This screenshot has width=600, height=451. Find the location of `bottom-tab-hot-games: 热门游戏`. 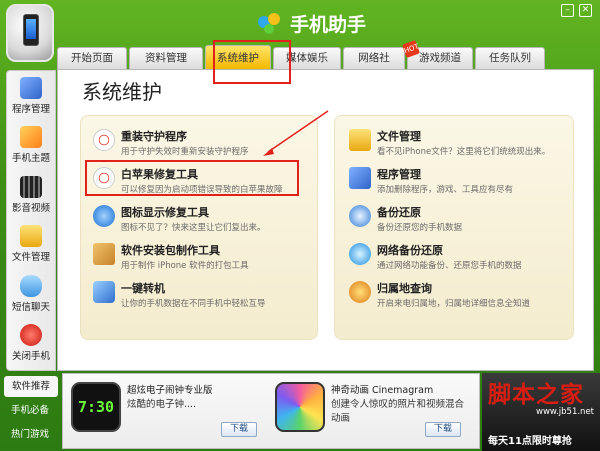

bottom-tab-hot-games: 热门游戏 is located at coordinates (30, 434).